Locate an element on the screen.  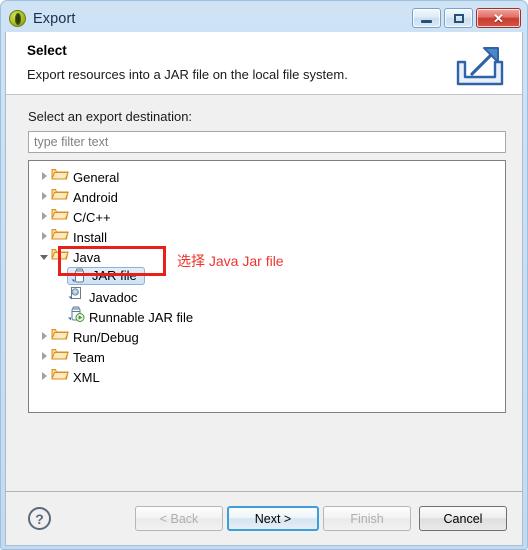
tree-item-label: XML is located at coordinates (86, 377).